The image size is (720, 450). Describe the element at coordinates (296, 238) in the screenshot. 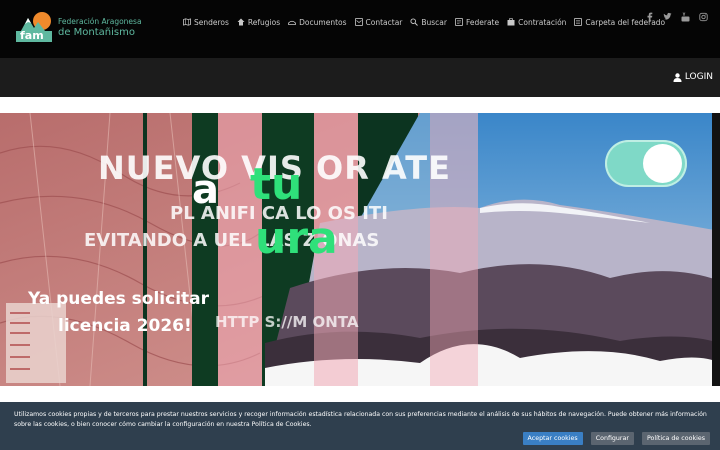

I see `hero-word-ventura: ura` at that location.